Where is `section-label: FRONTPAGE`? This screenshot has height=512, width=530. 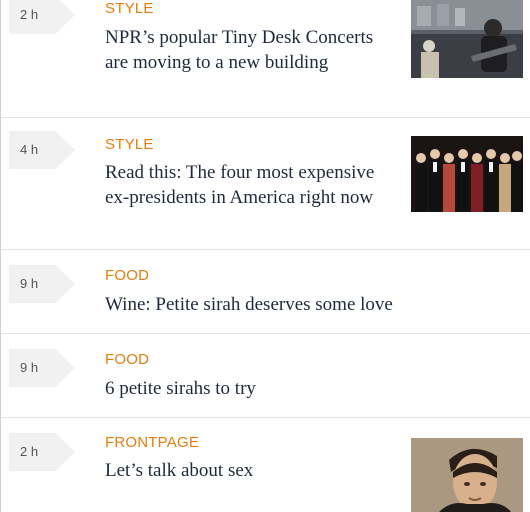
section-label: FRONTPAGE is located at coordinates (152, 443).